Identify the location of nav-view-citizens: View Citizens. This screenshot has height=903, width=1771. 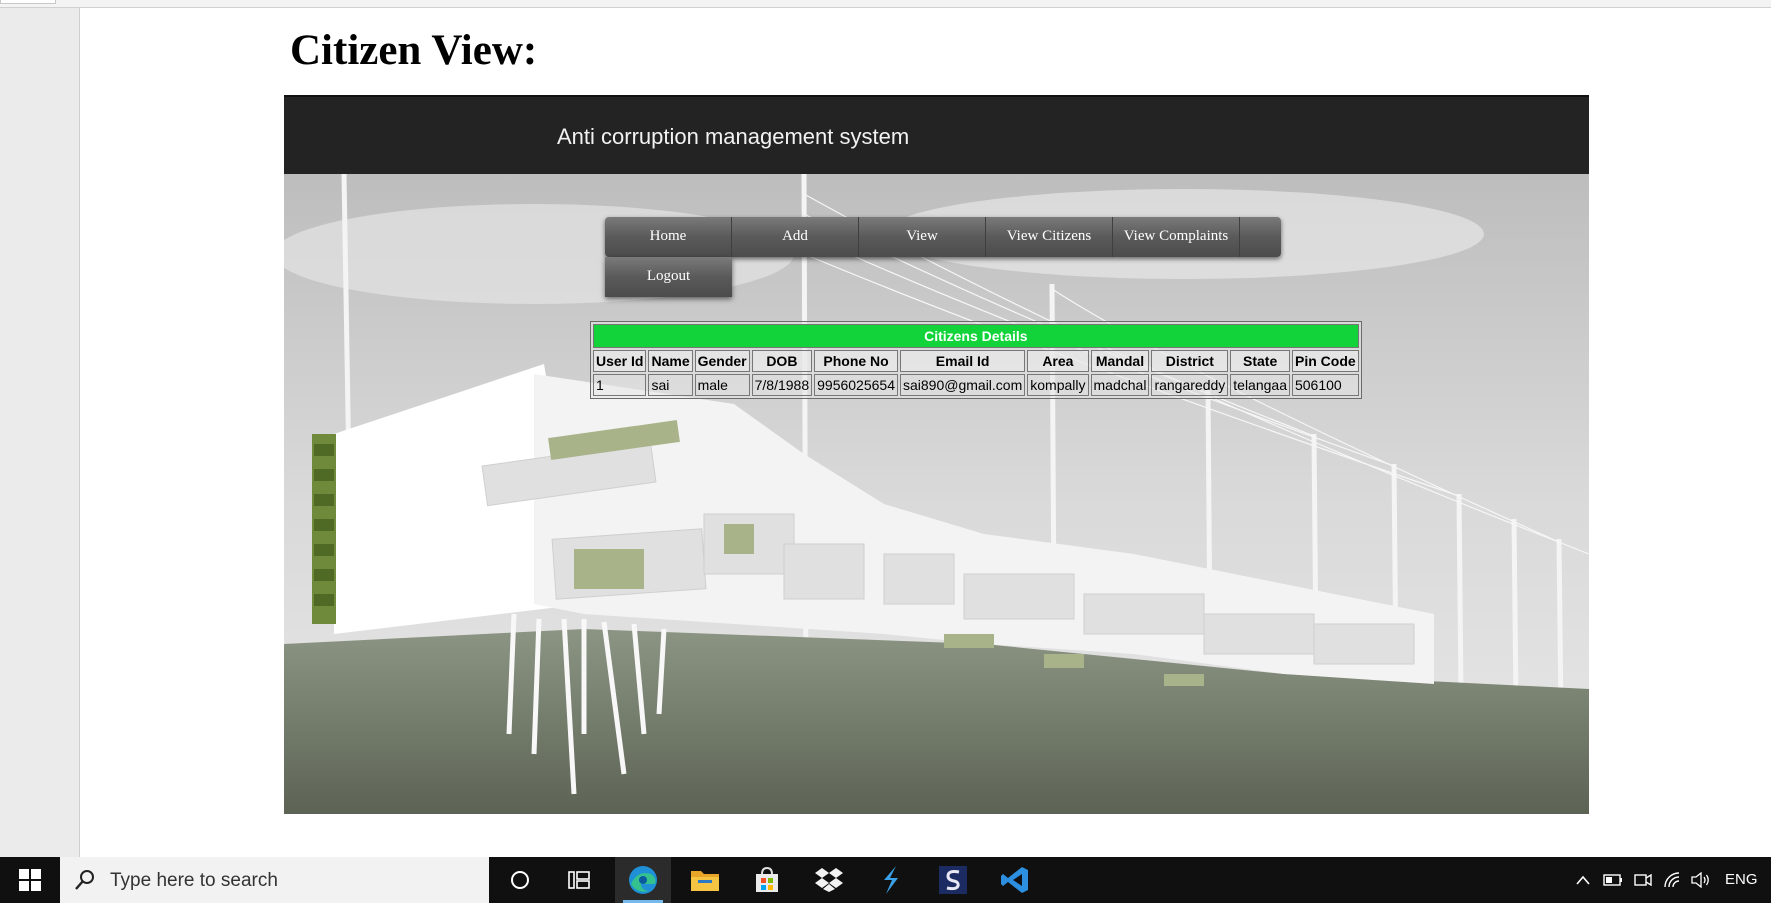
(1049, 237).